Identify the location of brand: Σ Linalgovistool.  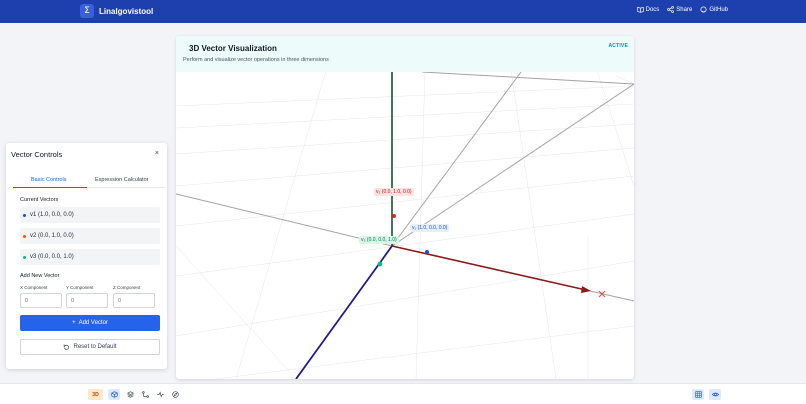
(116, 11).